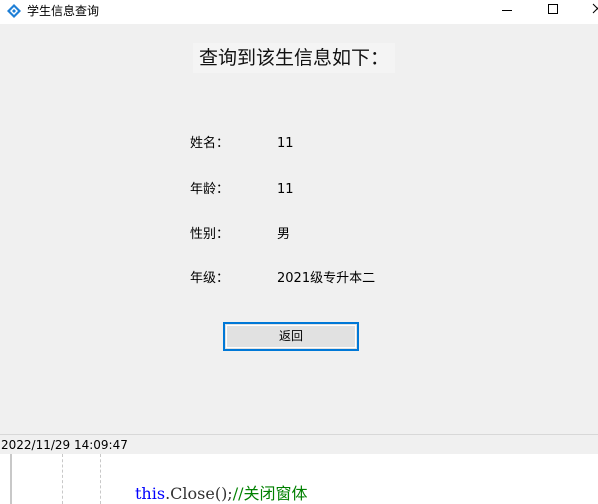 The height and width of the screenshot is (504, 598). What do you see at coordinates (150, 493) in the screenshot?
I see `code-keyword: this` at bounding box center [150, 493].